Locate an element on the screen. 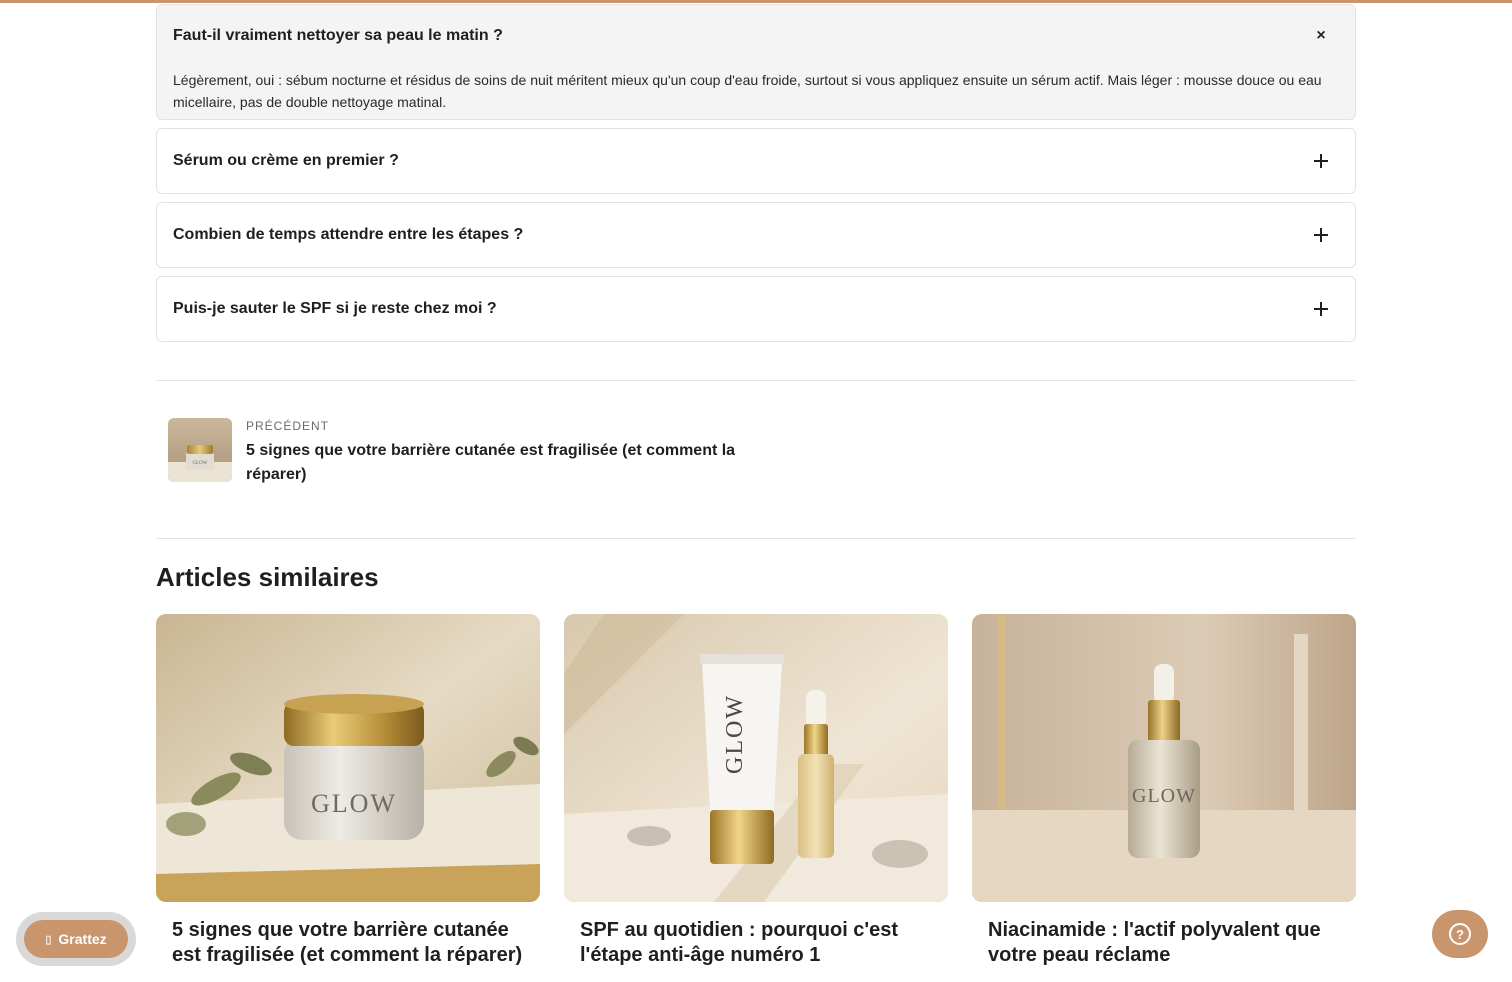  help-button: ? is located at coordinates (1460, 934).